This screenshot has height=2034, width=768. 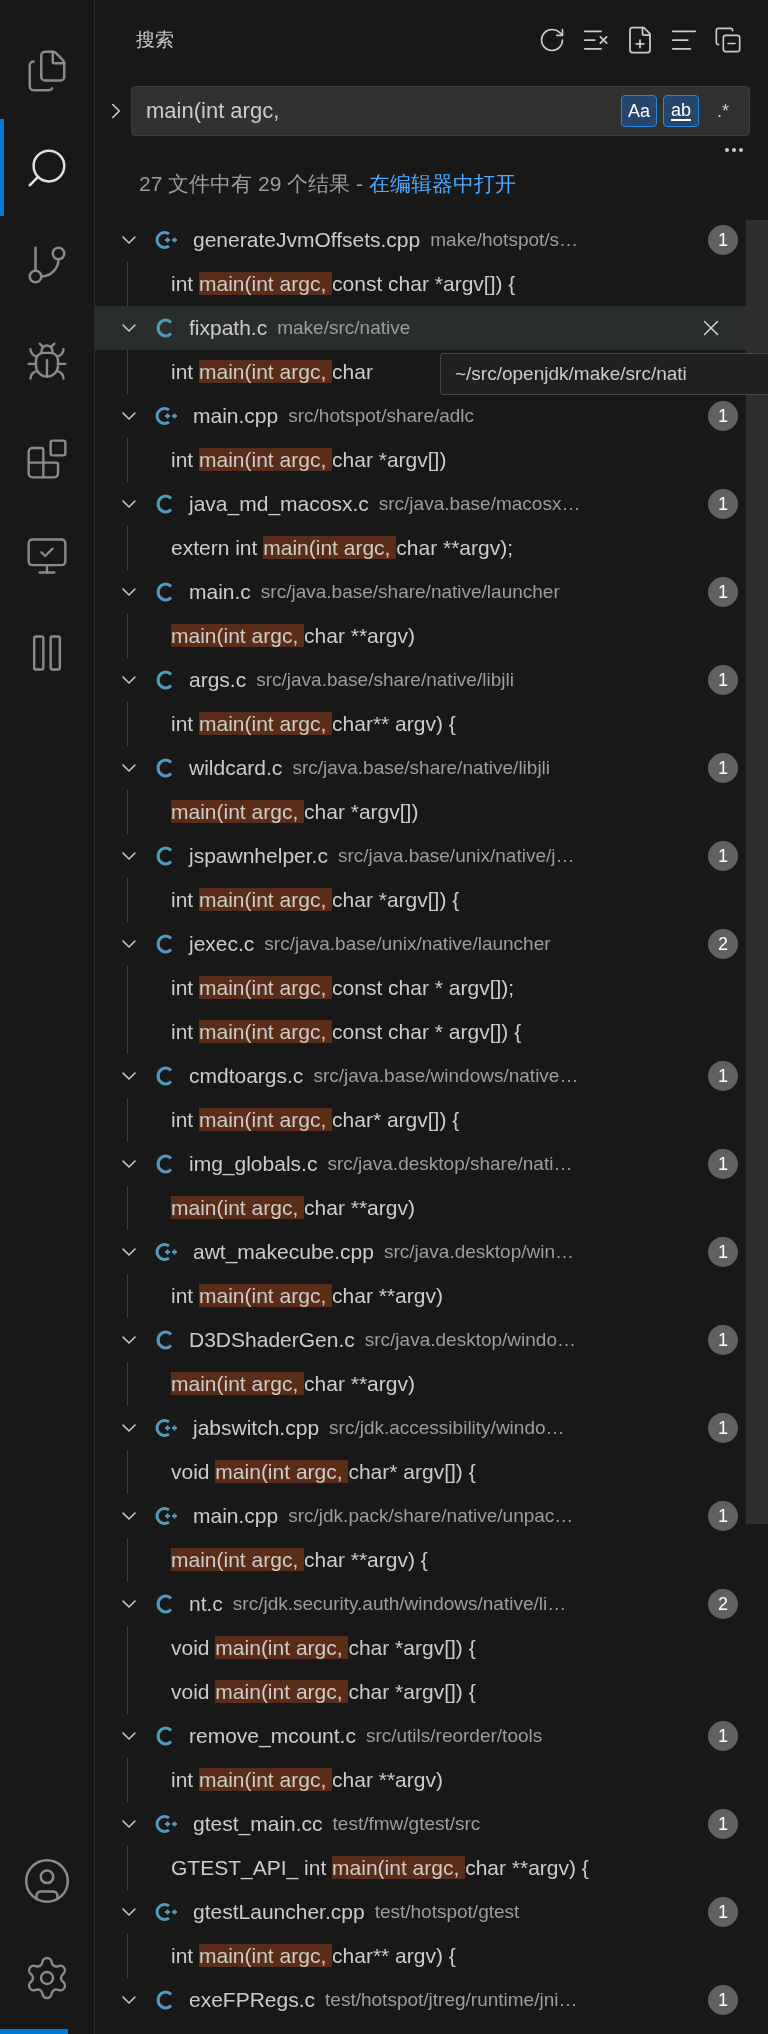 What do you see at coordinates (343, 284) in the screenshot?
I see `match-line: int main(int argc, const char *argv[]) {` at bounding box center [343, 284].